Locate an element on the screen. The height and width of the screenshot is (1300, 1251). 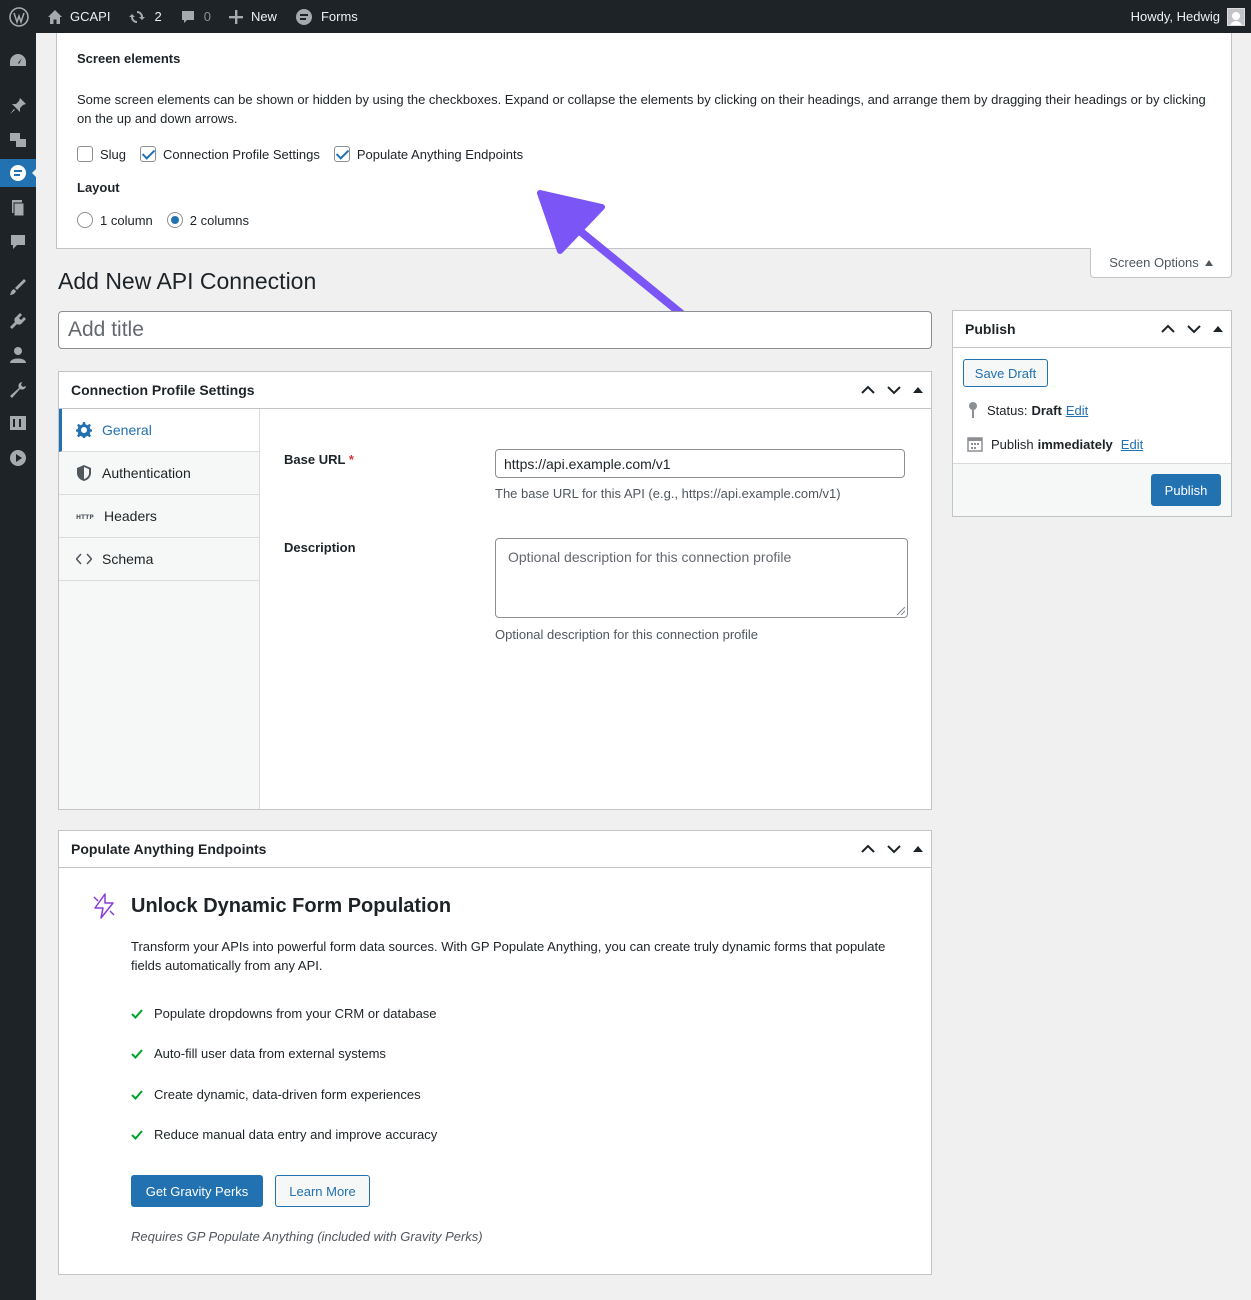
avatar is located at coordinates (1236, 16).